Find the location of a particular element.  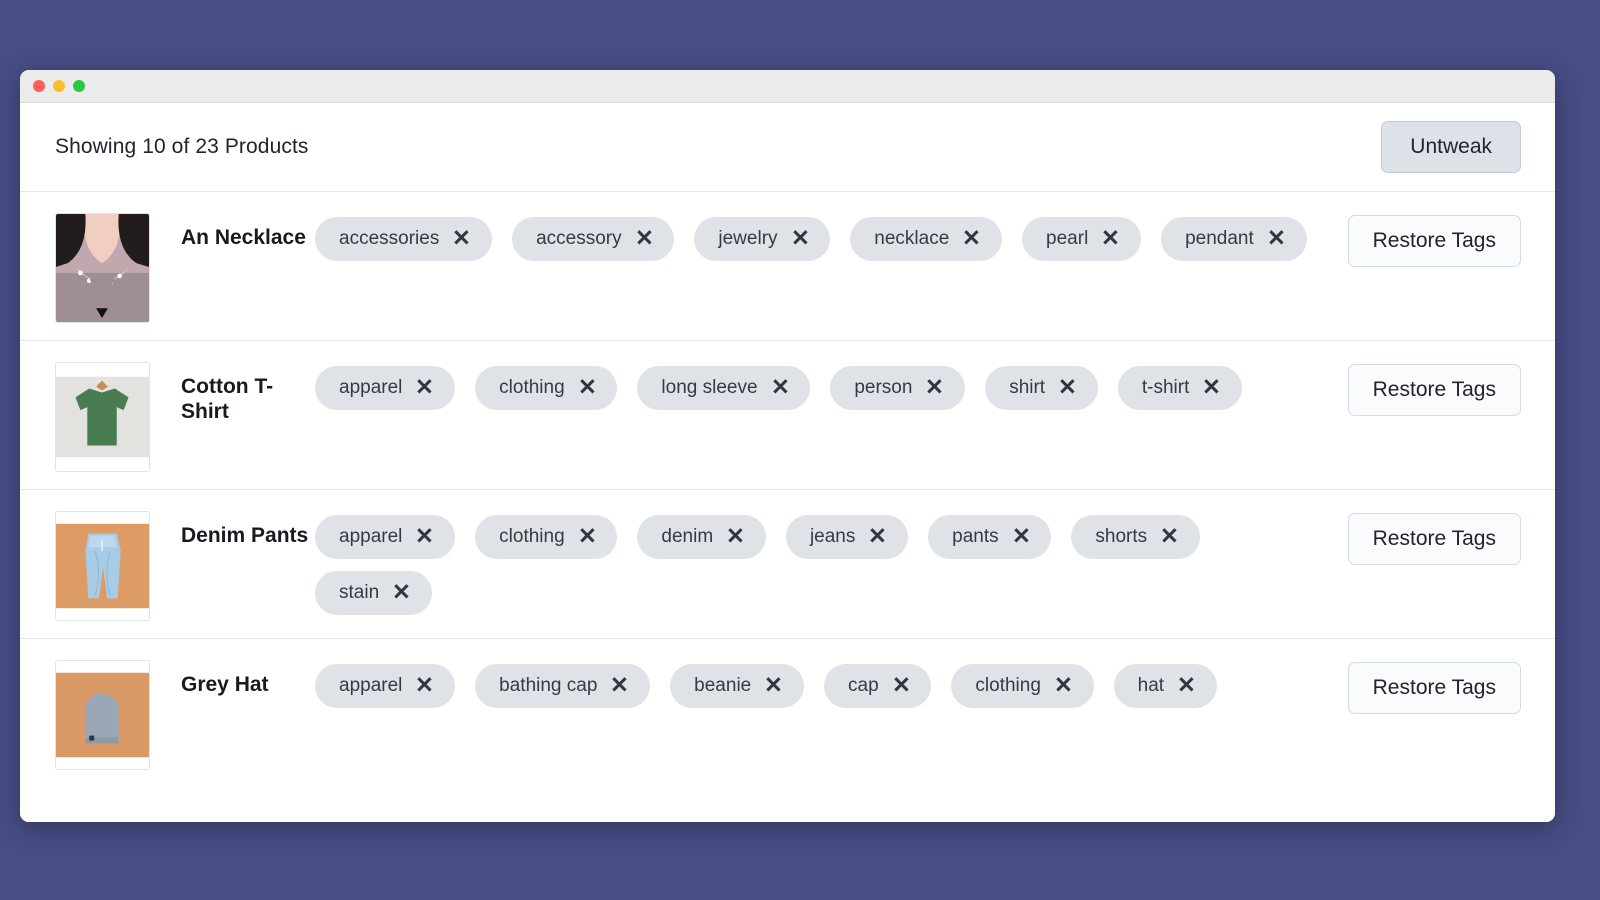

tag-pill: necklace ✕ is located at coordinates (926, 239).